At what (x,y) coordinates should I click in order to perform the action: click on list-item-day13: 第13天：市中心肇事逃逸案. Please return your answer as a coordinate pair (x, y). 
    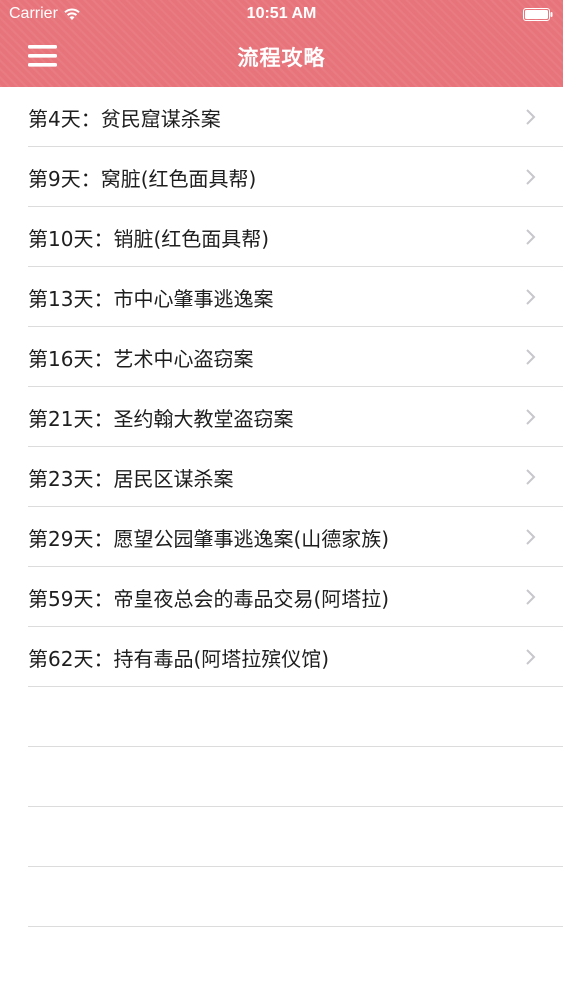
    Looking at the image, I should click on (295, 297).